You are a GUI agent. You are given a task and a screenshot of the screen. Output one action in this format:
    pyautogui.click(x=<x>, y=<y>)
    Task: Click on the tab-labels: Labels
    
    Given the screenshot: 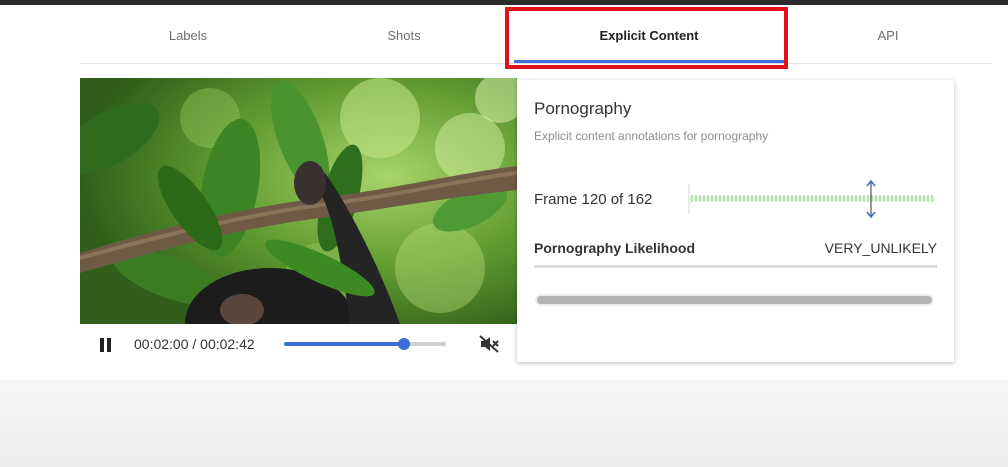 What is the action you would take?
    pyautogui.click(x=188, y=35)
    